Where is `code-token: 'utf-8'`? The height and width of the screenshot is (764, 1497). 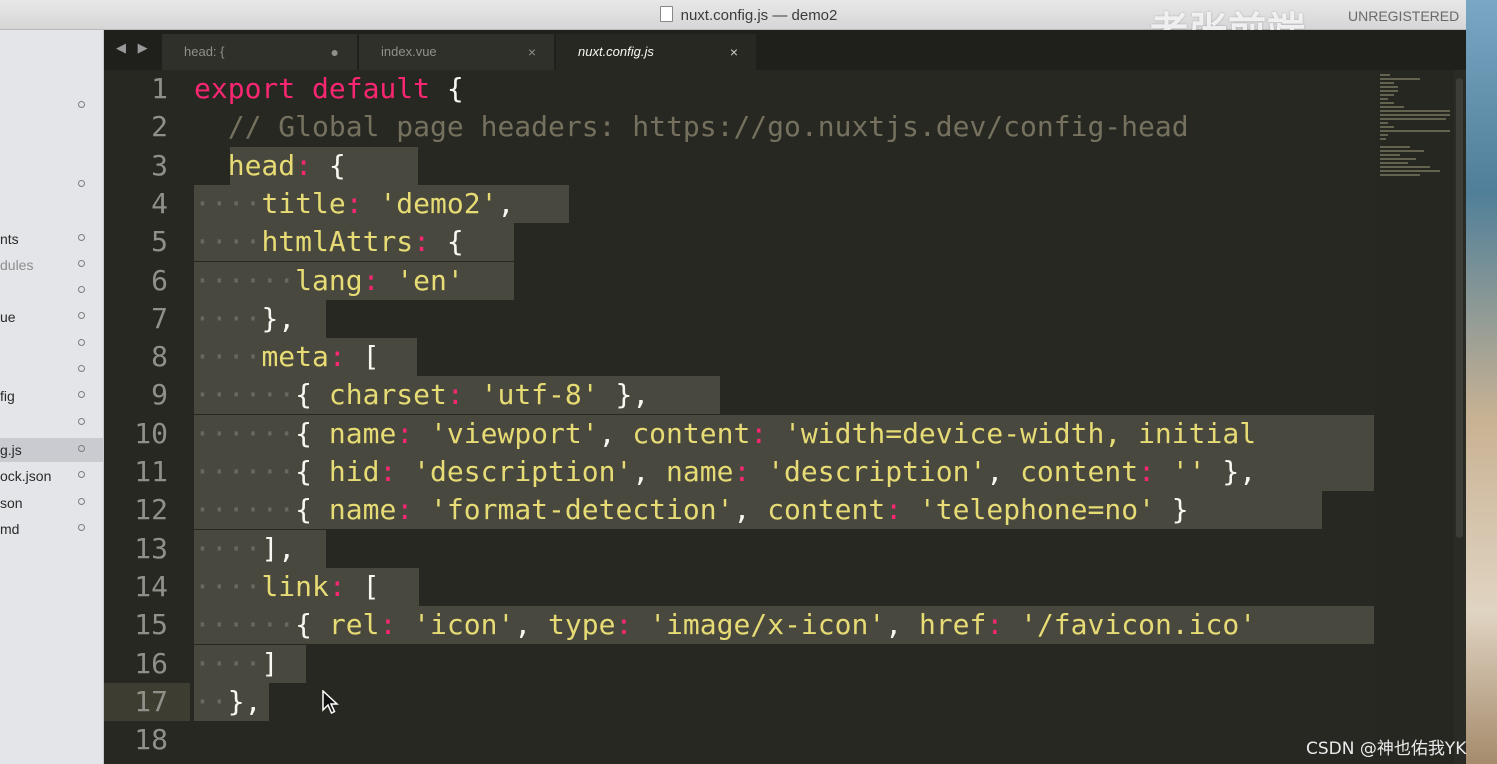 code-token: 'utf-8' is located at coordinates (539, 395).